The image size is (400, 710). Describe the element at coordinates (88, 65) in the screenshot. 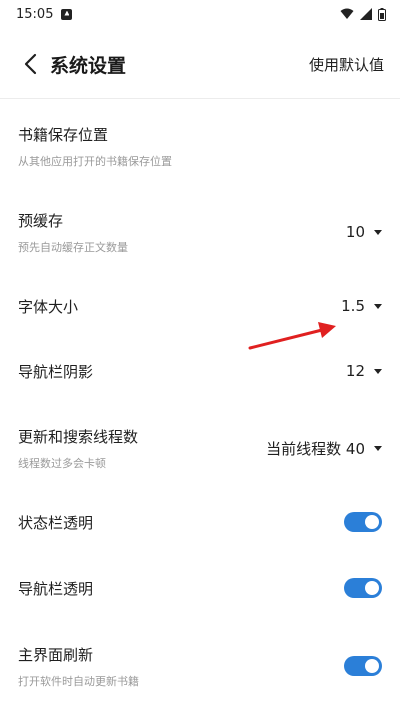

I see `page-title: 系统设置` at that location.